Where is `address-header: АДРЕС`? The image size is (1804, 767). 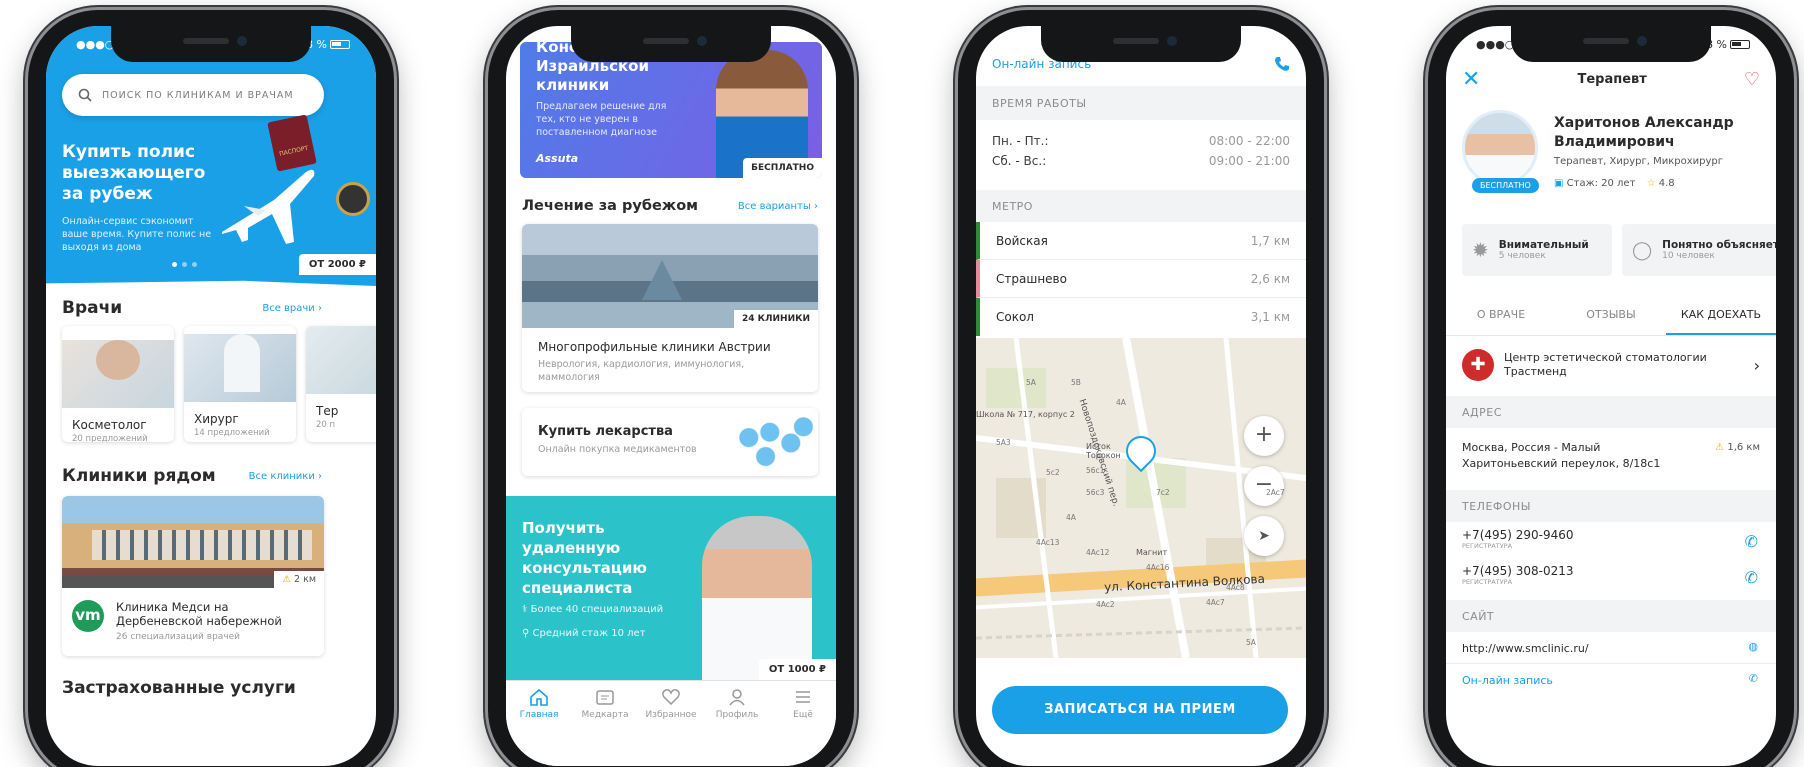
address-header: АДРЕС is located at coordinates (1611, 412).